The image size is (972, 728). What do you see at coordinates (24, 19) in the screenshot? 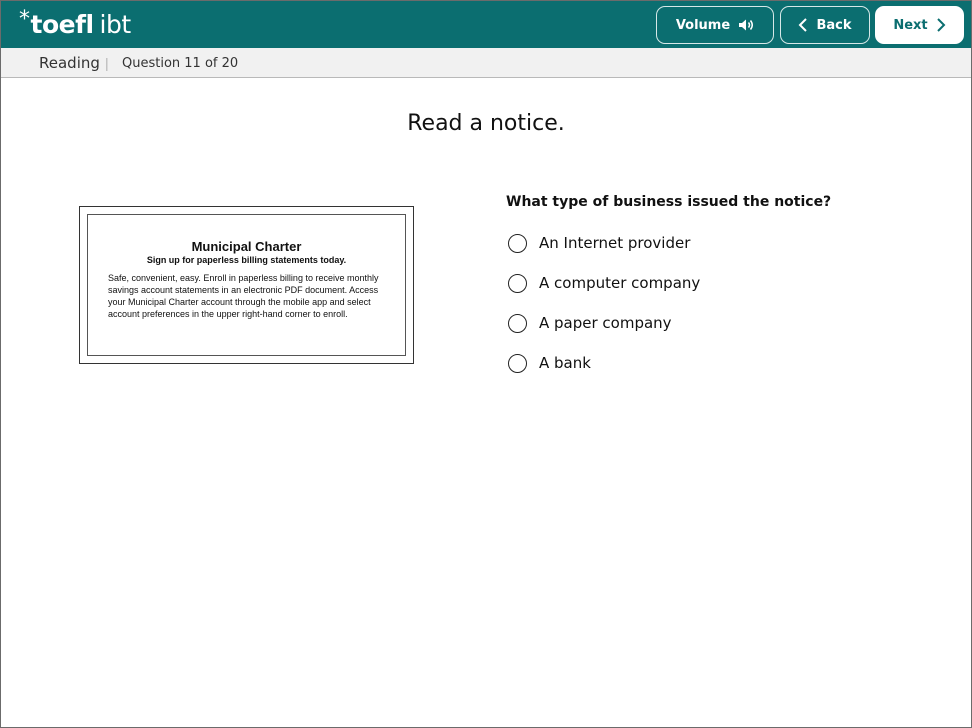
I see `logo-star: *` at bounding box center [24, 19].